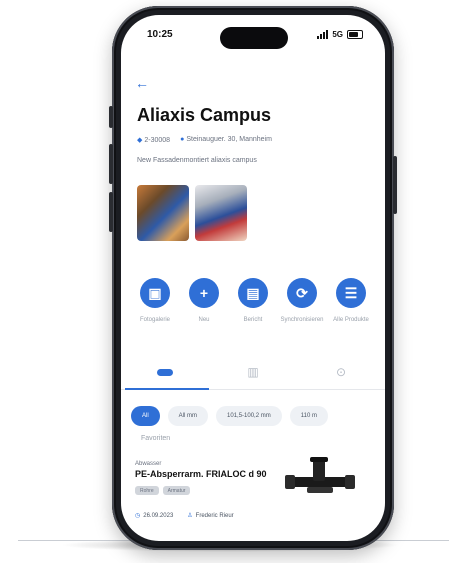 This screenshot has height=563, width=455. What do you see at coordinates (197, 160) in the screenshot?
I see `project-description: New Fassadenmontiert aliaxis campus` at bounding box center [197, 160].